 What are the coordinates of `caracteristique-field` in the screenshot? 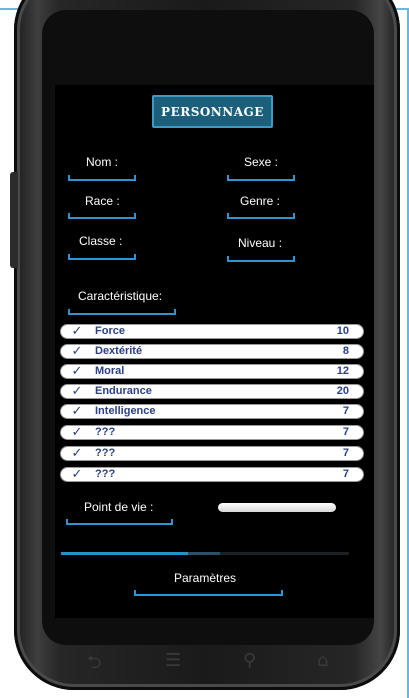 It's located at (122, 312).